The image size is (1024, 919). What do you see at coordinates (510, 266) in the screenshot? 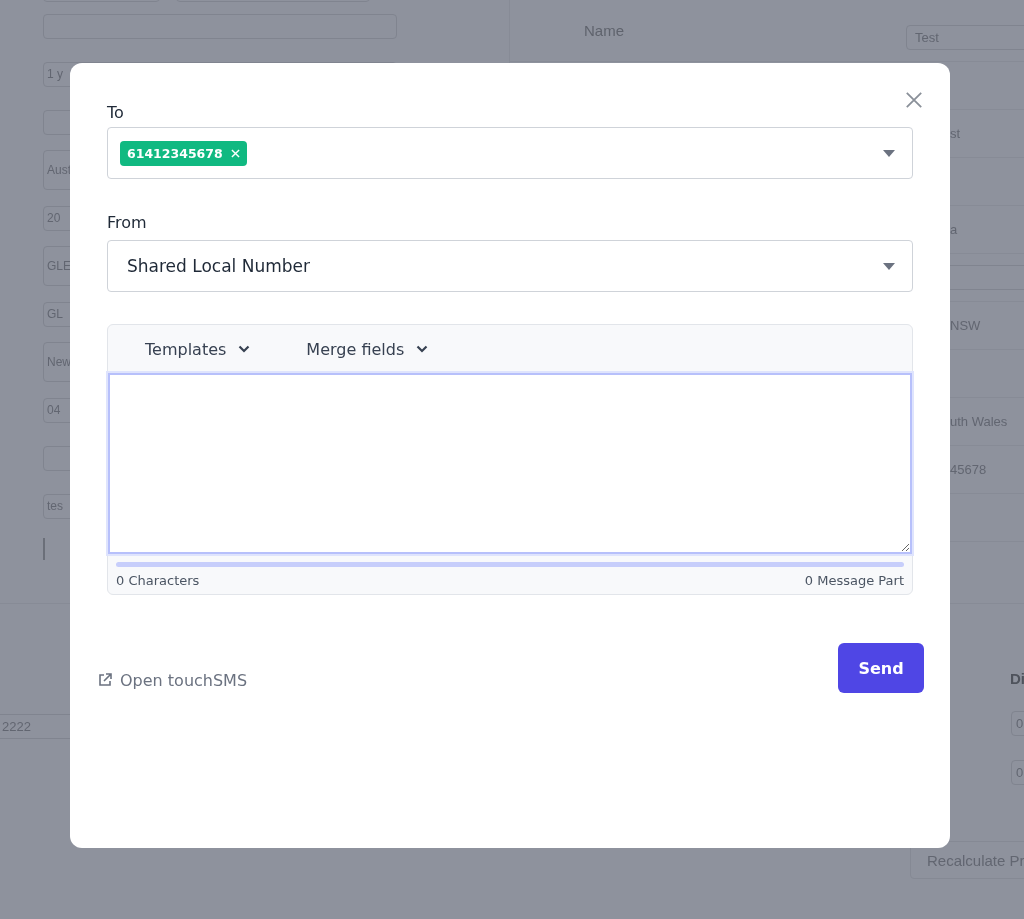
I see `sender-select: Shared Local Number` at bounding box center [510, 266].